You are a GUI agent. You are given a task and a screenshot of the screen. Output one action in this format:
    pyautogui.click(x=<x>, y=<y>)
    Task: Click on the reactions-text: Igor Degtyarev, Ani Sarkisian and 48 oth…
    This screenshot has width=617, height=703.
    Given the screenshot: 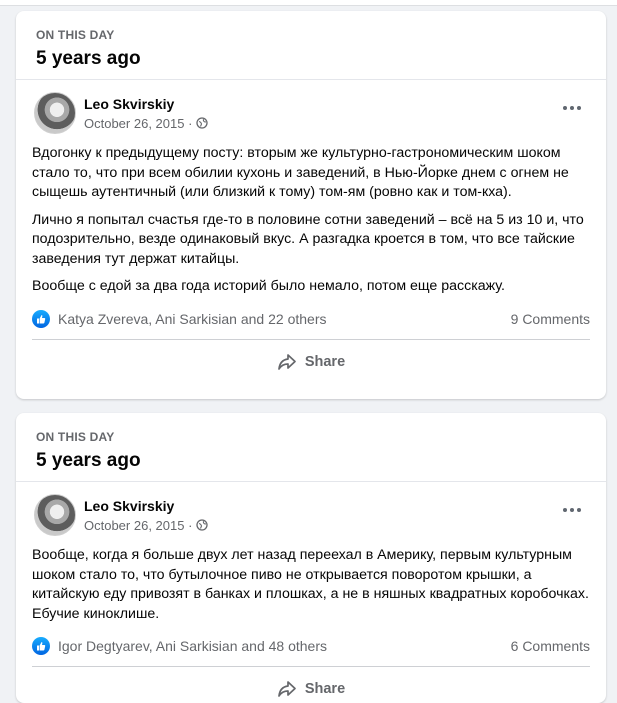 What is the action you would take?
    pyautogui.click(x=193, y=646)
    